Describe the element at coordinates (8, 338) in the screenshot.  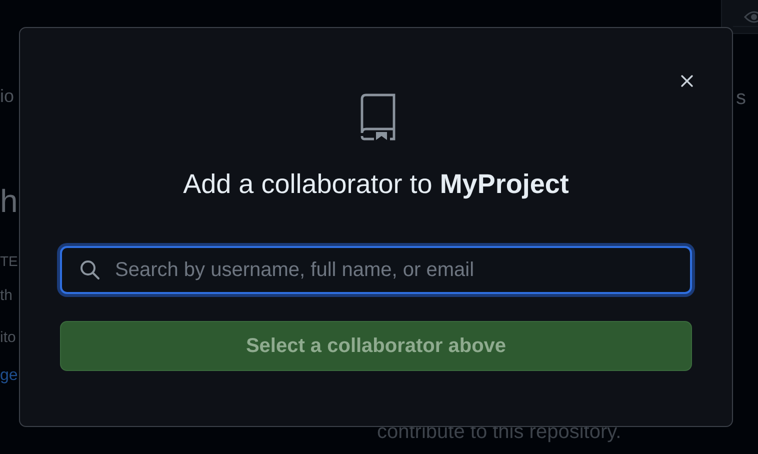
I see `background-text: ito` at that location.